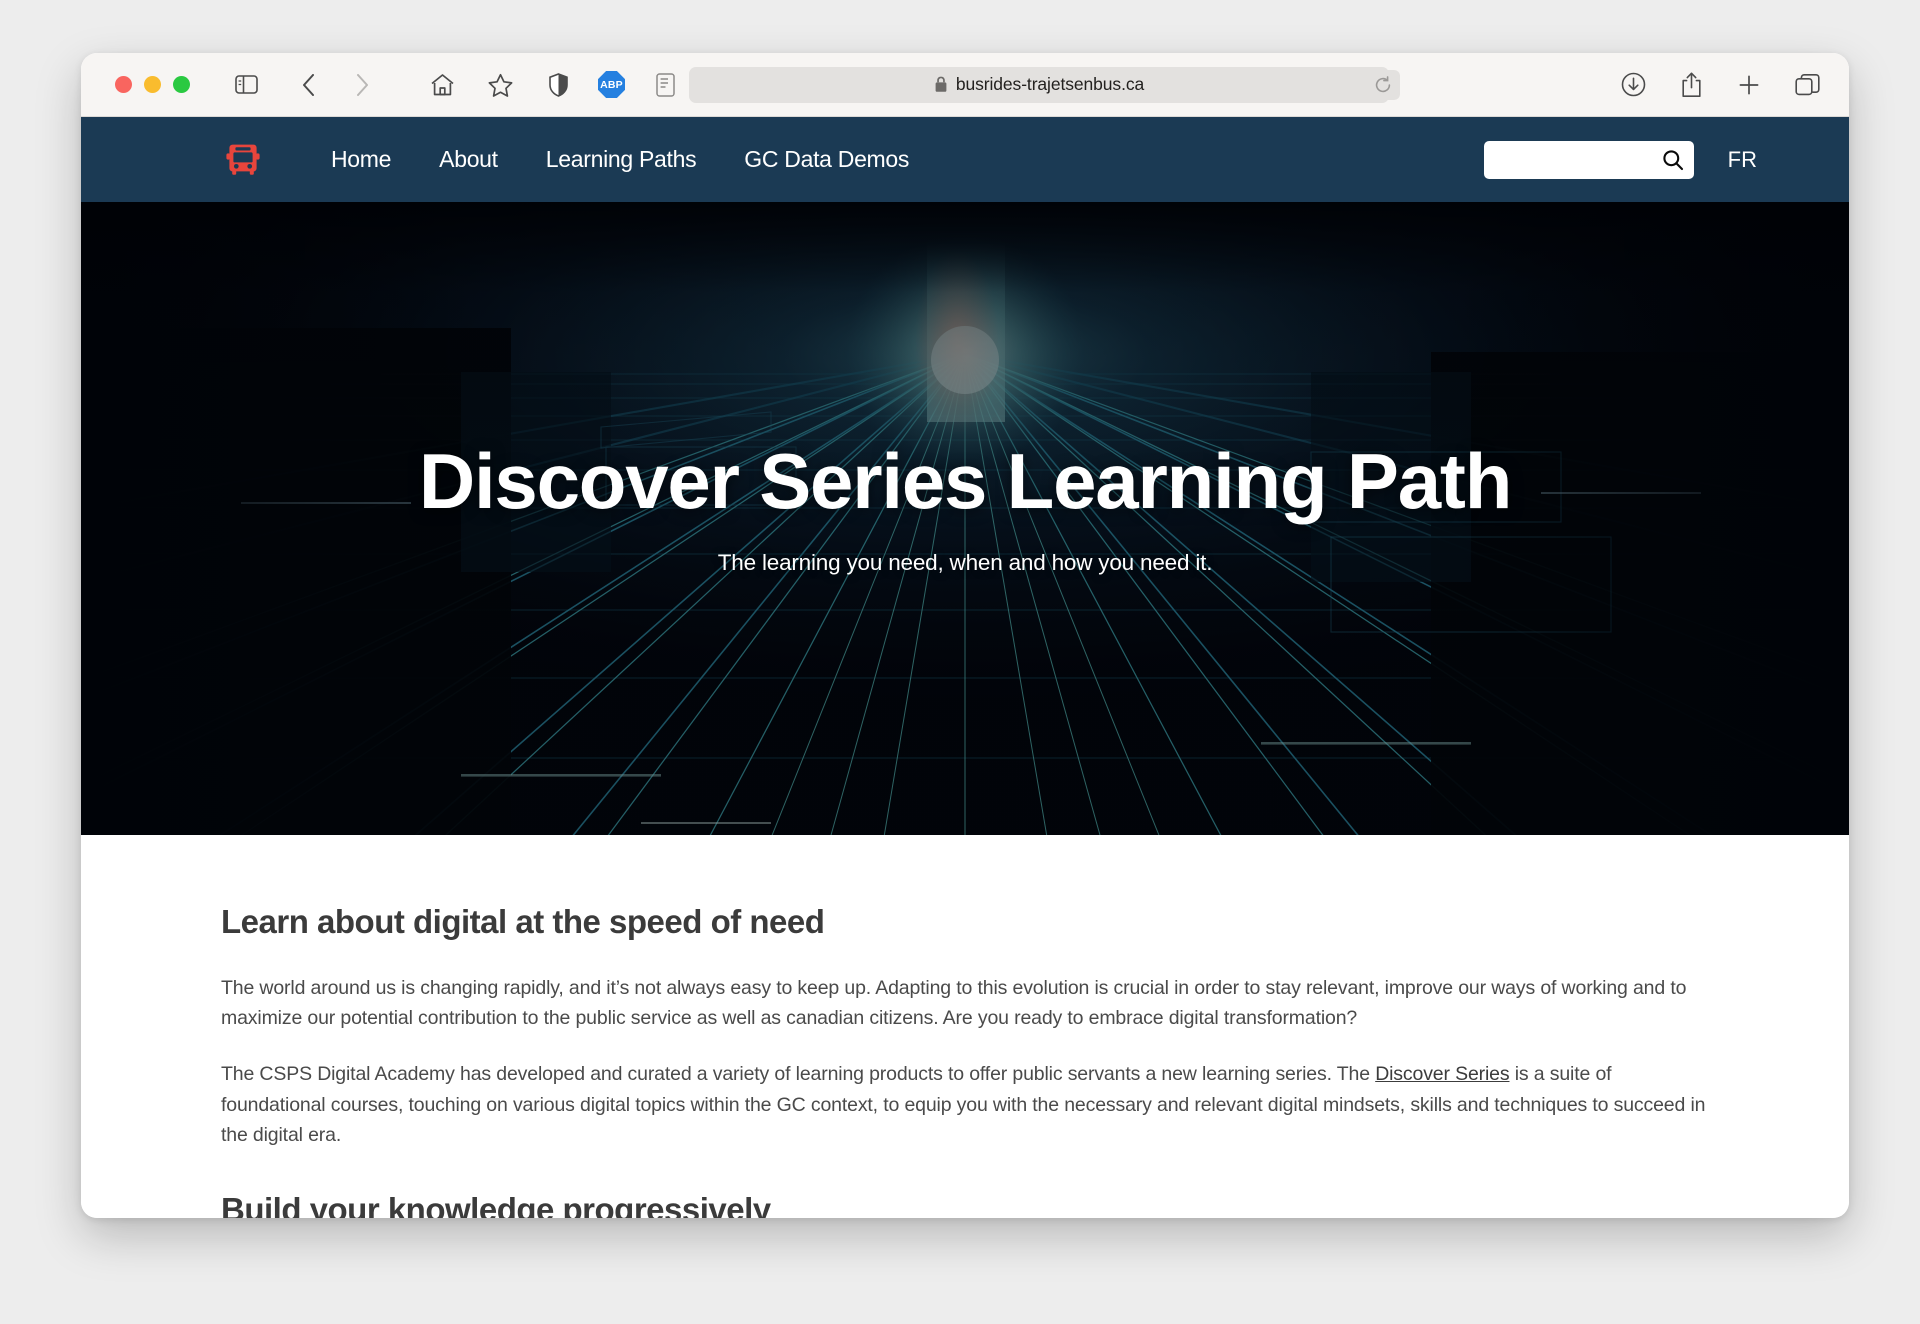 This screenshot has width=1920, height=1324. Describe the element at coordinates (1383, 84) in the screenshot. I see `reload-icon` at that location.